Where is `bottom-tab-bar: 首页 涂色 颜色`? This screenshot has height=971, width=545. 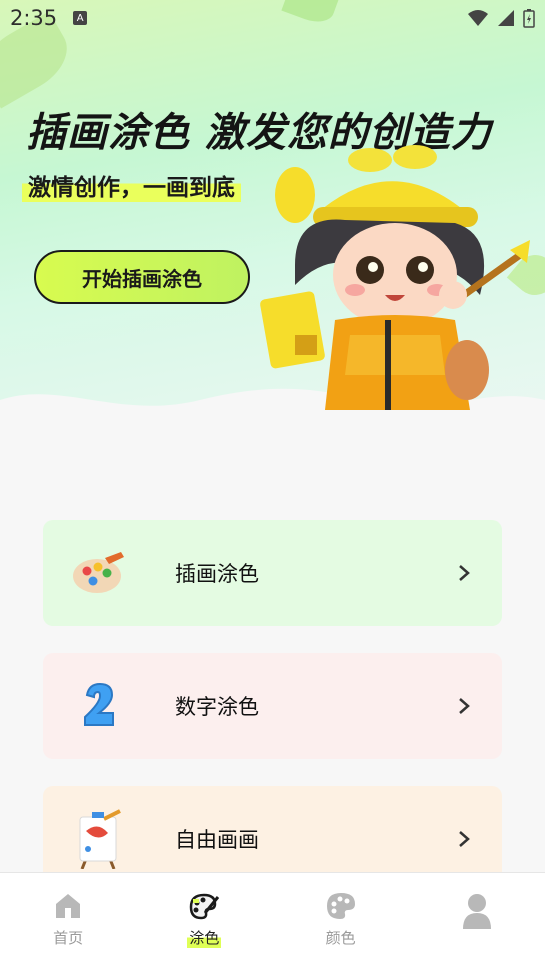
bottom-tab-bar: 首页 涂色 颜色 is located at coordinates (272, 921).